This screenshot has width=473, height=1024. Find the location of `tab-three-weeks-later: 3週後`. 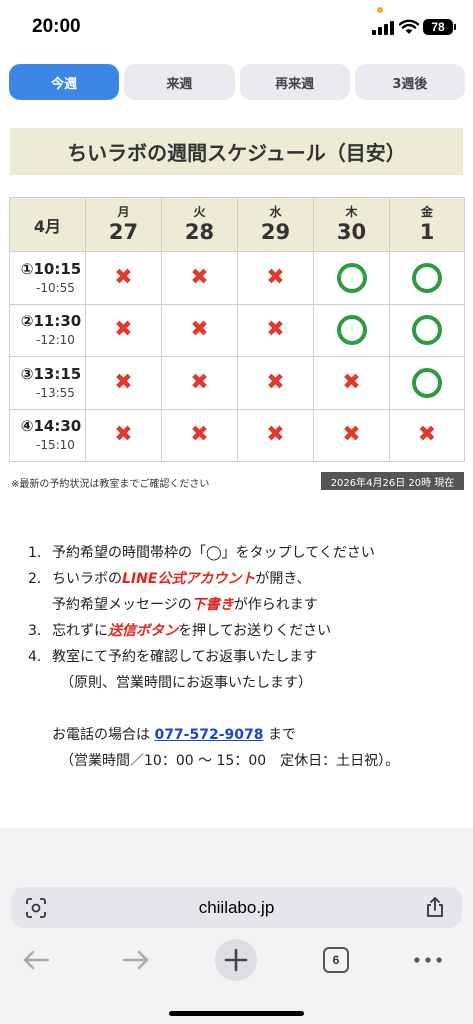

tab-three-weeks-later: 3週後 is located at coordinates (409, 82).